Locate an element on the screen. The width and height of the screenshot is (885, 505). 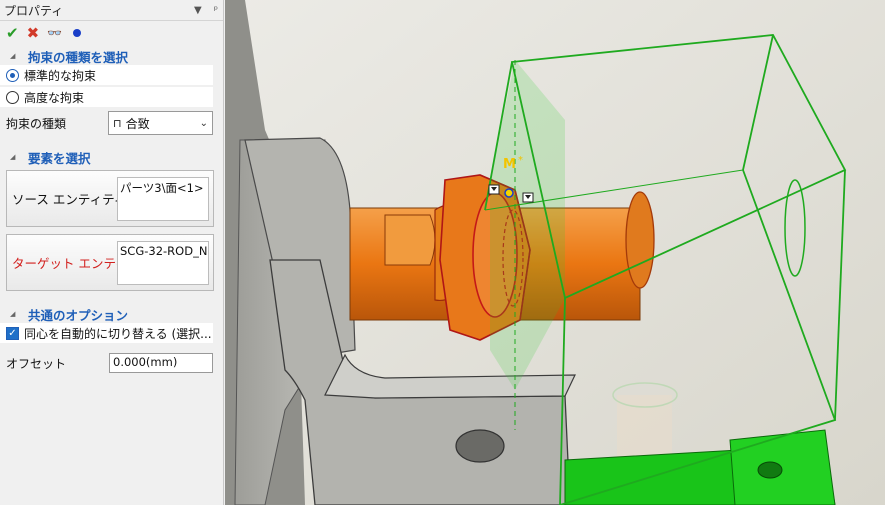
preview-glasses-icon: 👓 is located at coordinates (54, 33).